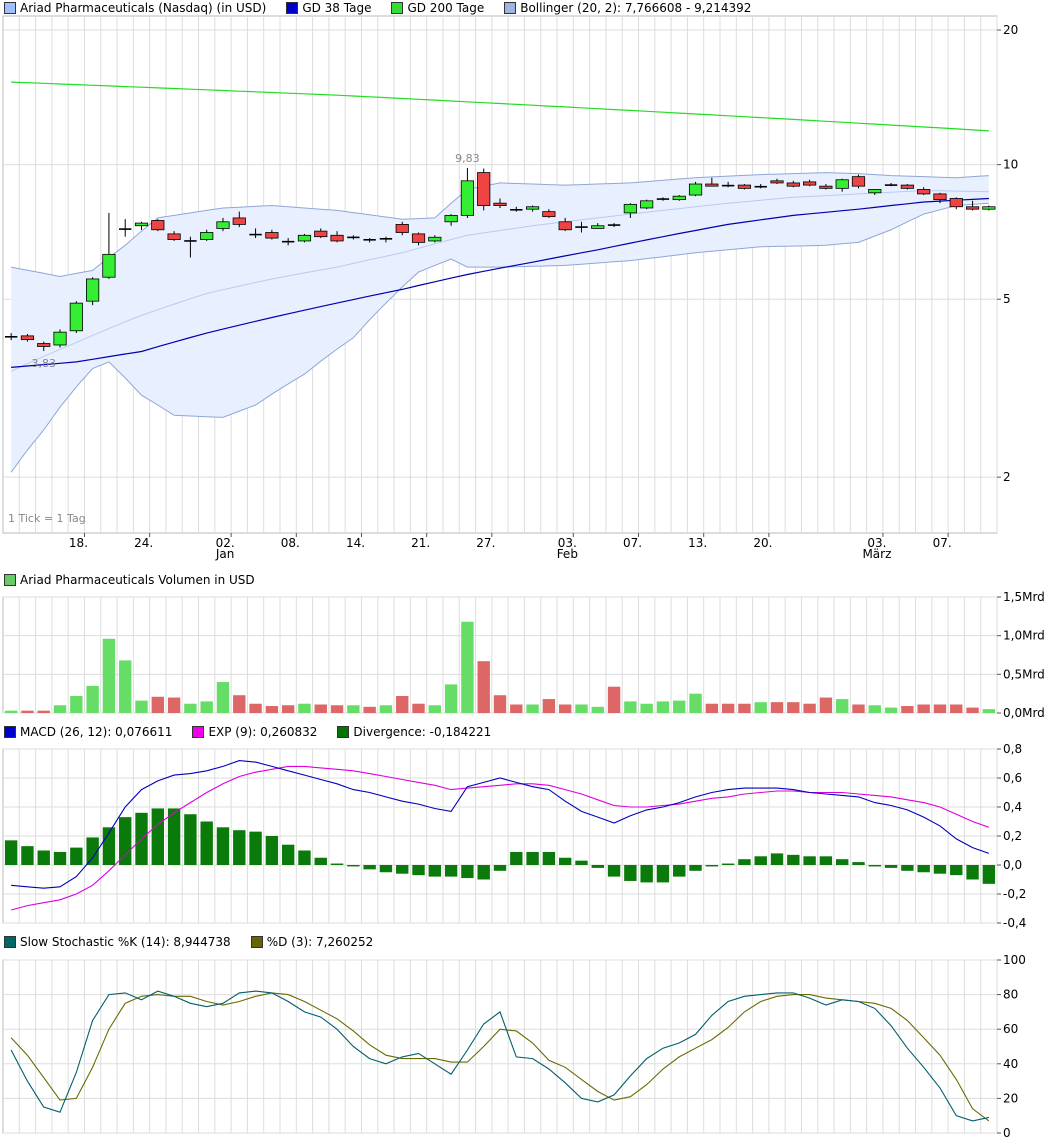  What do you see at coordinates (1010, 1029) in the screenshot?
I see `y-tick-label: 60` at bounding box center [1010, 1029].